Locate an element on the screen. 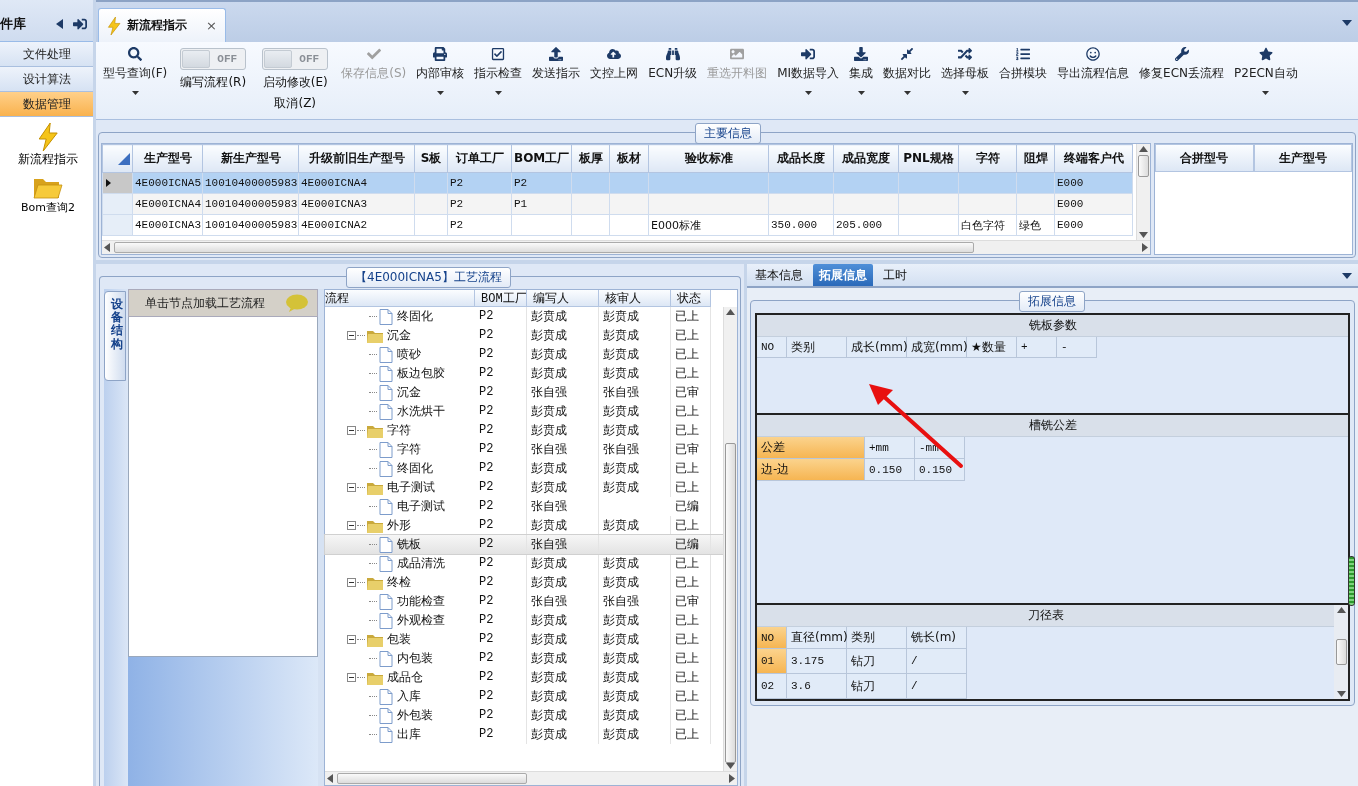 The width and height of the screenshot is (1358, 786). toolbar-button: 数据对比 is located at coordinates (907, 80).